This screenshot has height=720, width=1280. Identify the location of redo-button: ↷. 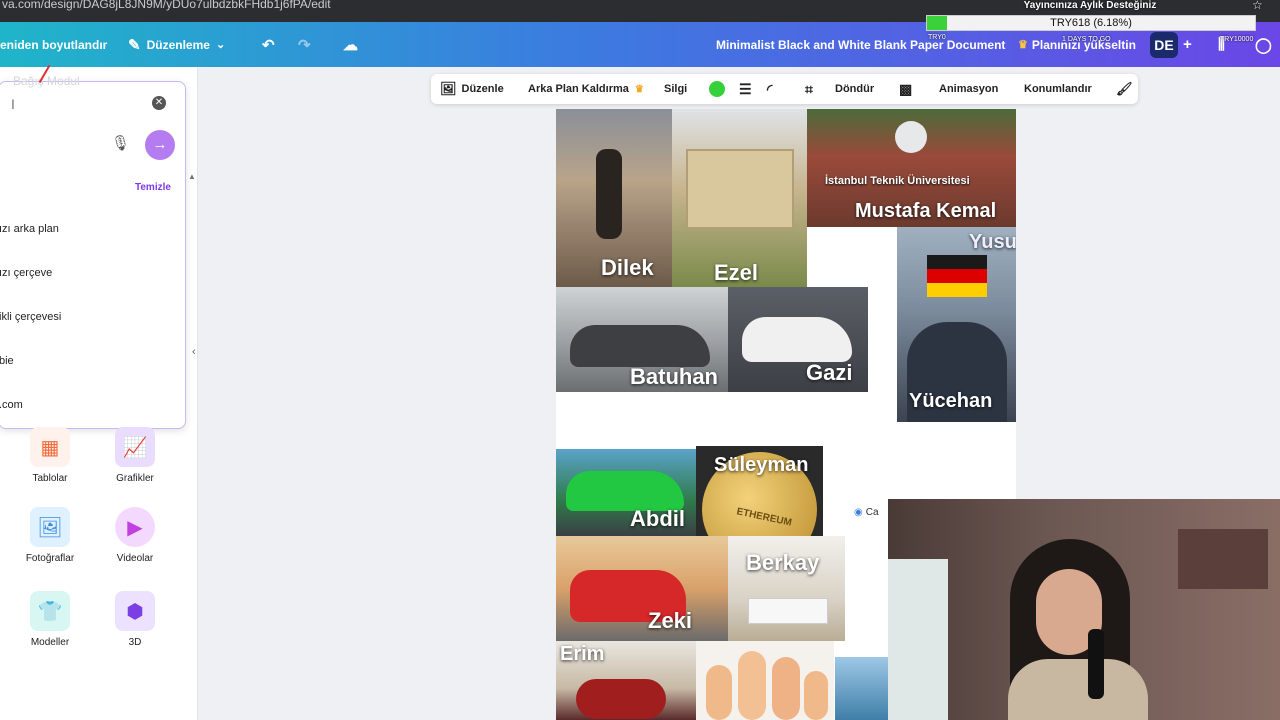
(304, 44).